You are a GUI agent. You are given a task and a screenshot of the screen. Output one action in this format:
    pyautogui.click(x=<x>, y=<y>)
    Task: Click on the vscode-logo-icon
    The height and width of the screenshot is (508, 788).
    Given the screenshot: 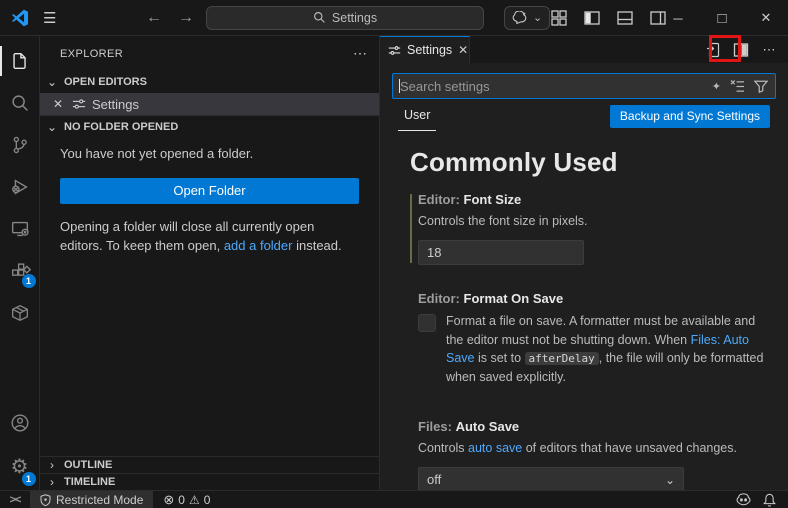 What is the action you would take?
    pyautogui.click(x=20, y=18)
    